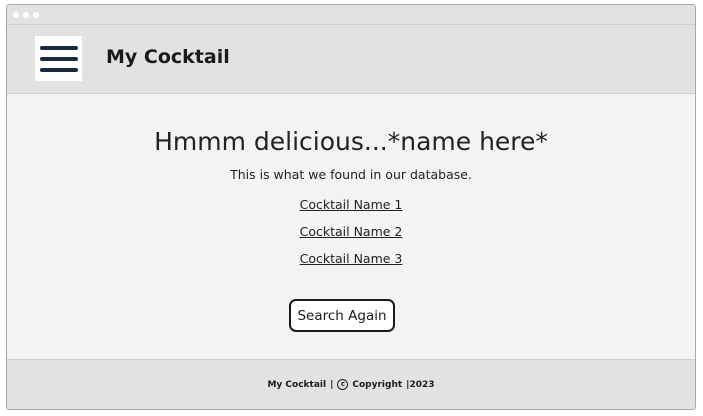  Describe the element at coordinates (351, 174) in the screenshot. I see `results-description: This is what we found in our database.` at that location.